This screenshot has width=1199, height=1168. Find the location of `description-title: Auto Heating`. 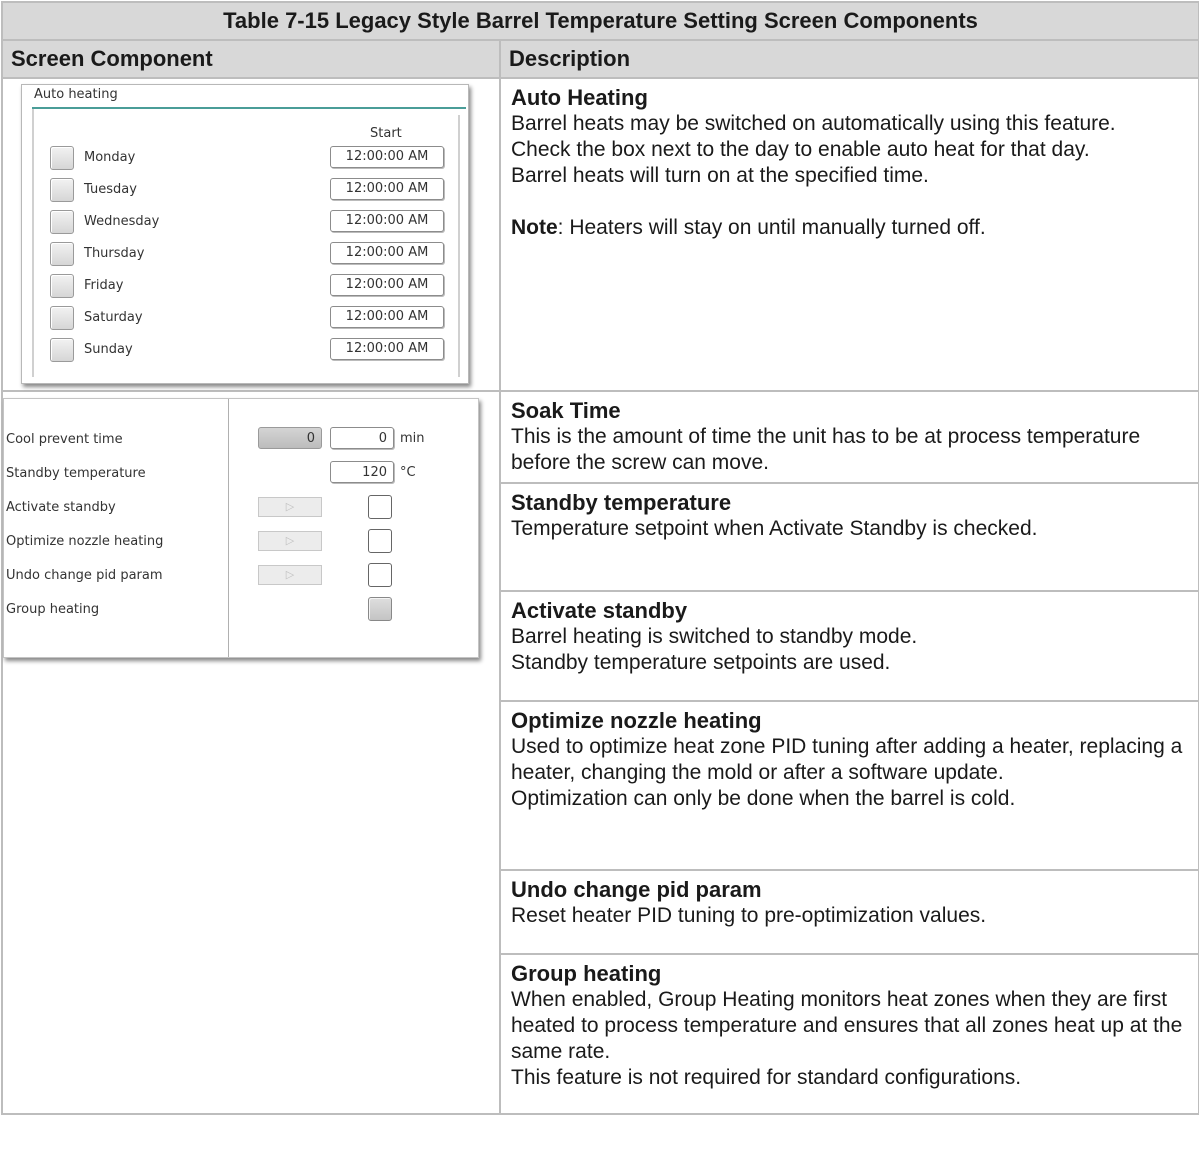

description-title: Auto Heating is located at coordinates (579, 97).